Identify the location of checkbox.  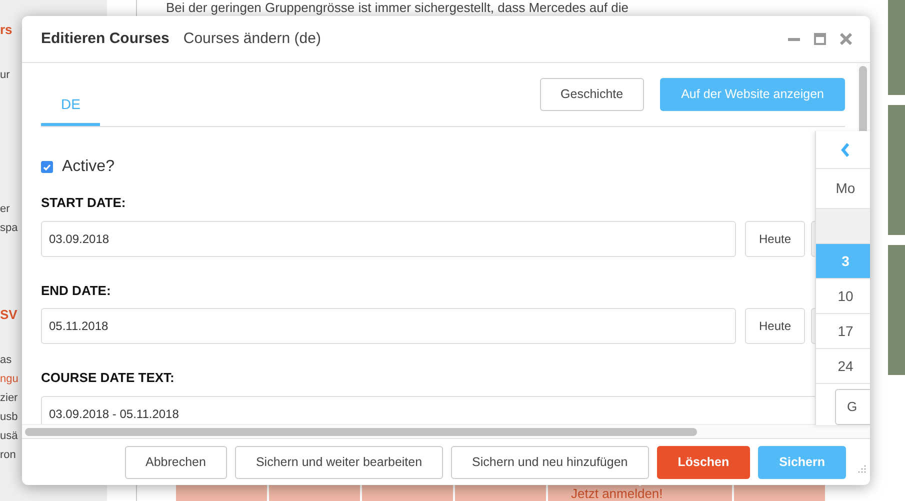
(47, 167).